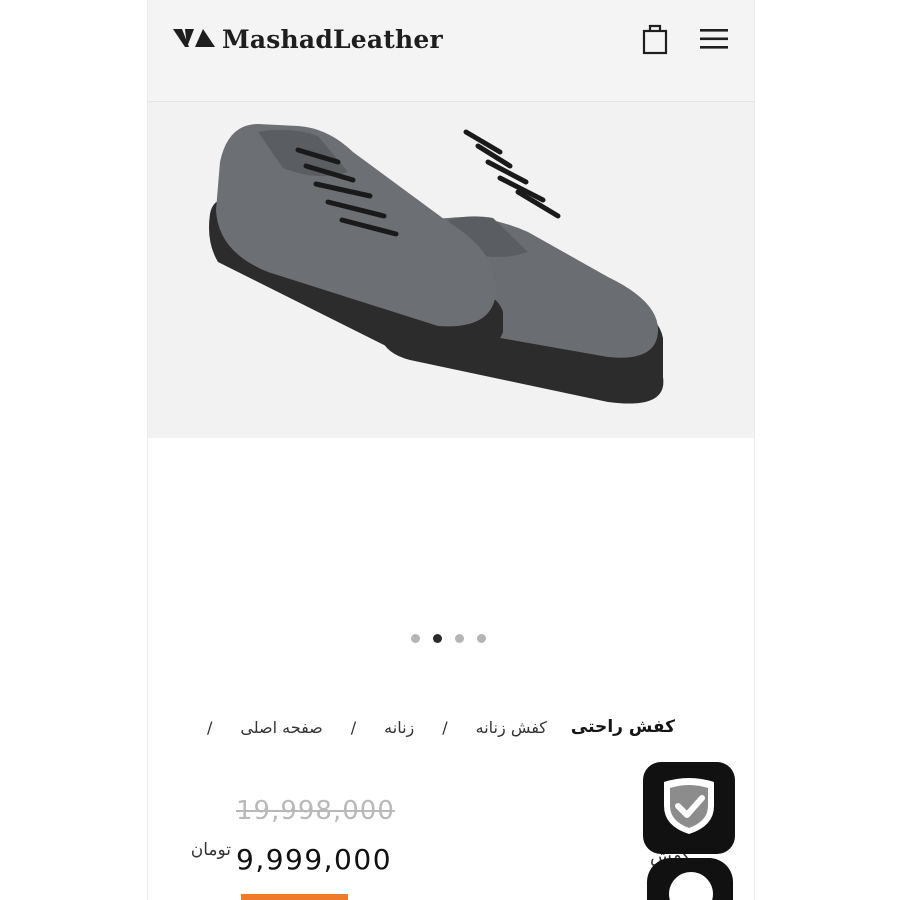 The height and width of the screenshot is (900, 900). I want to click on shopping-bag-icon, so click(655, 39).